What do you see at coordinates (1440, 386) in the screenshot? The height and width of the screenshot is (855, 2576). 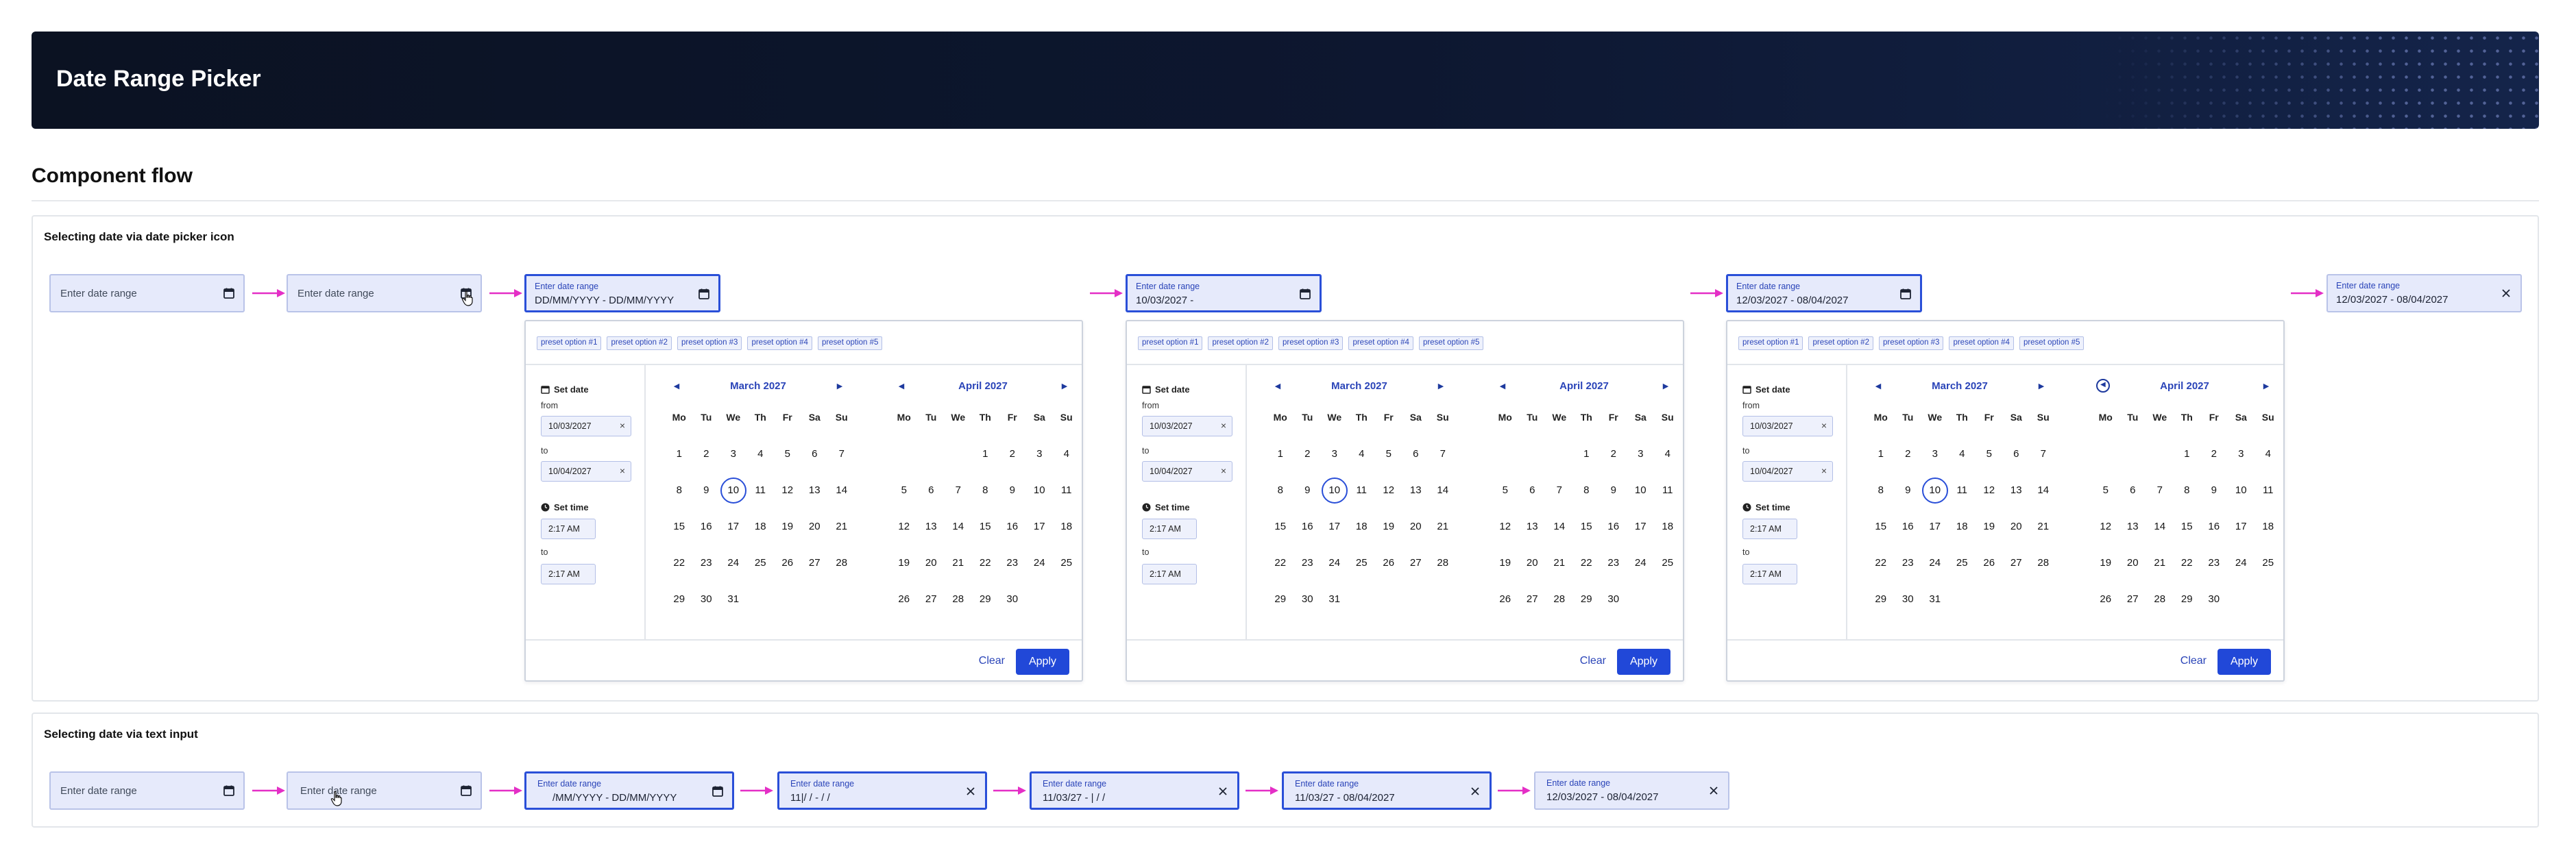 I see `next-month-button: ▶` at bounding box center [1440, 386].